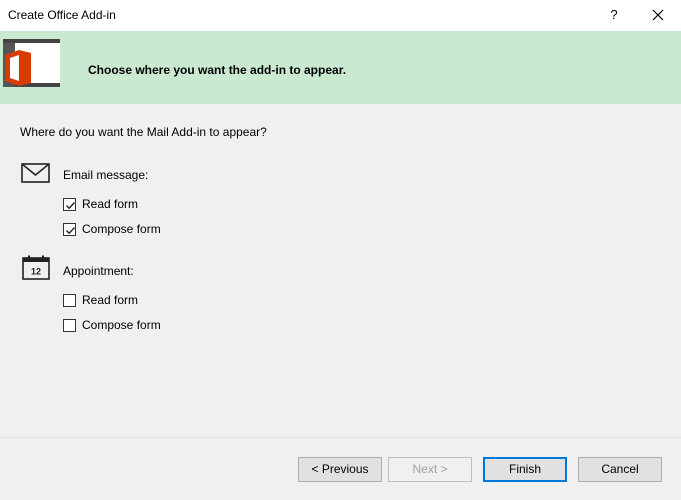 The image size is (681, 500). What do you see at coordinates (614, 15) in the screenshot?
I see `help-button: ?` at bounding box center [614, 15].